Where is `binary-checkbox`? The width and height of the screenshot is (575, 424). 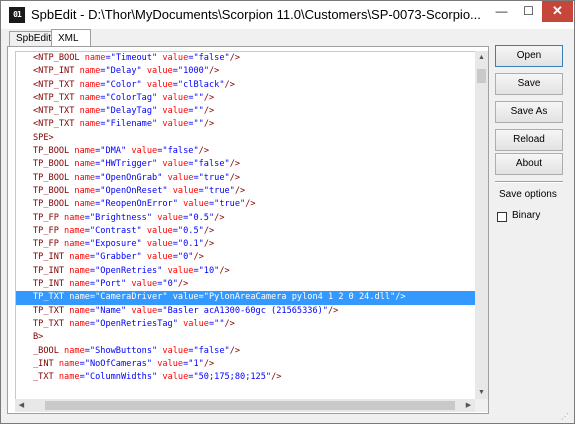
binary-checkbox is located at coordinates (502, 217).